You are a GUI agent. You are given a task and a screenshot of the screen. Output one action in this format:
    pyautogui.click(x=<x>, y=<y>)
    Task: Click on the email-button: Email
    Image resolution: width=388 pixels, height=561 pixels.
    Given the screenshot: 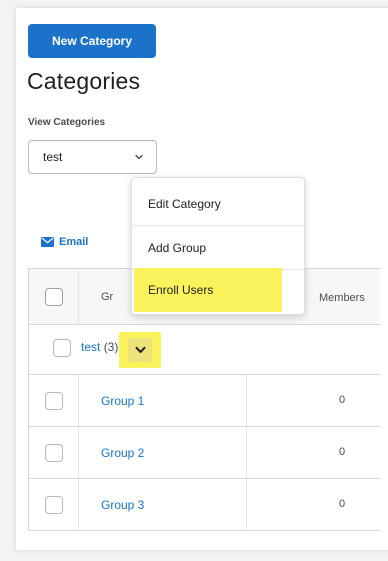 What is the action you would take?
    pyautogui.click(x=64, y=242)
    